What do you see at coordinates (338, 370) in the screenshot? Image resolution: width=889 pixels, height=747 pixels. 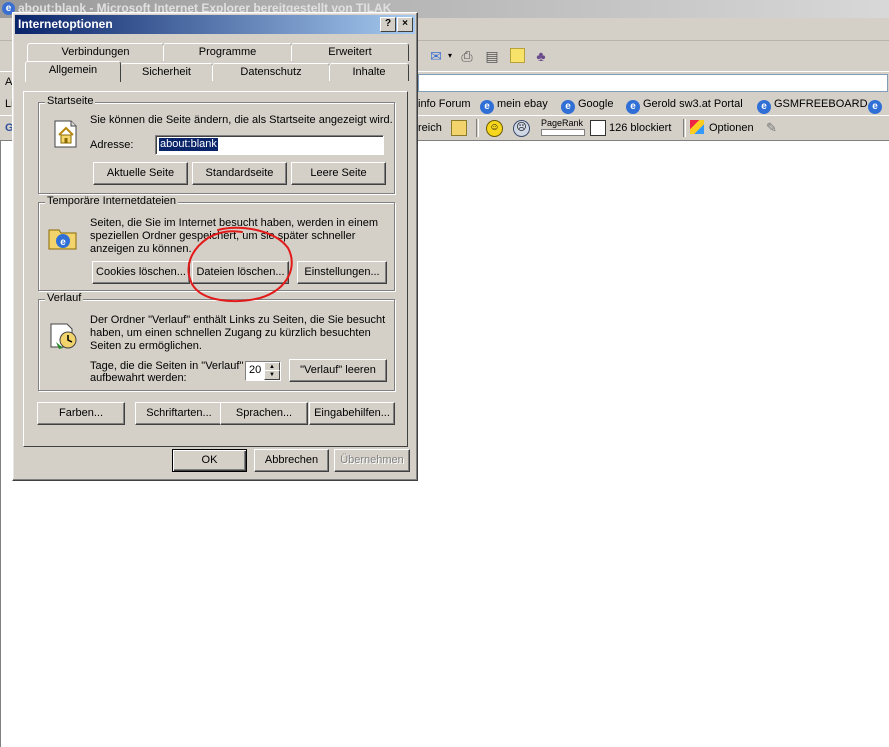 I see `clear-history-button: "Verlauf" leeren` at bounding box center [338, 370].